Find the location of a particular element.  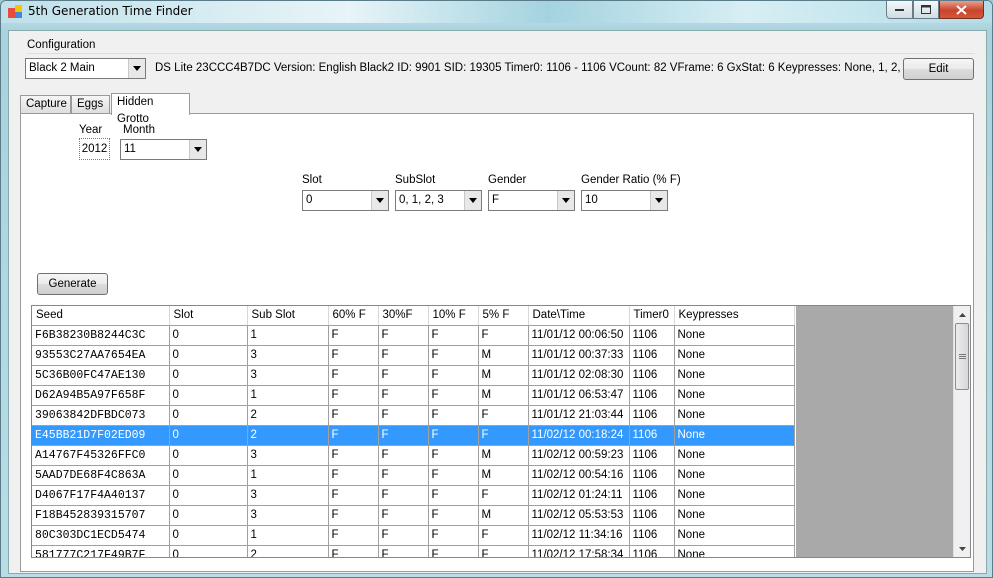

month-dropdown: 11 is located at coordinates (163, 149).